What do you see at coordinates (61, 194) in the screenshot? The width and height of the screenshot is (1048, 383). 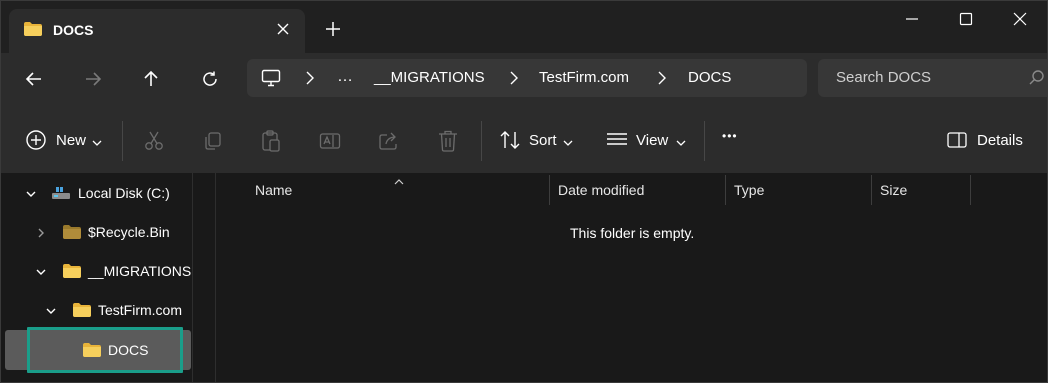 I see `drive-icon` at bounding box center [61, 194].